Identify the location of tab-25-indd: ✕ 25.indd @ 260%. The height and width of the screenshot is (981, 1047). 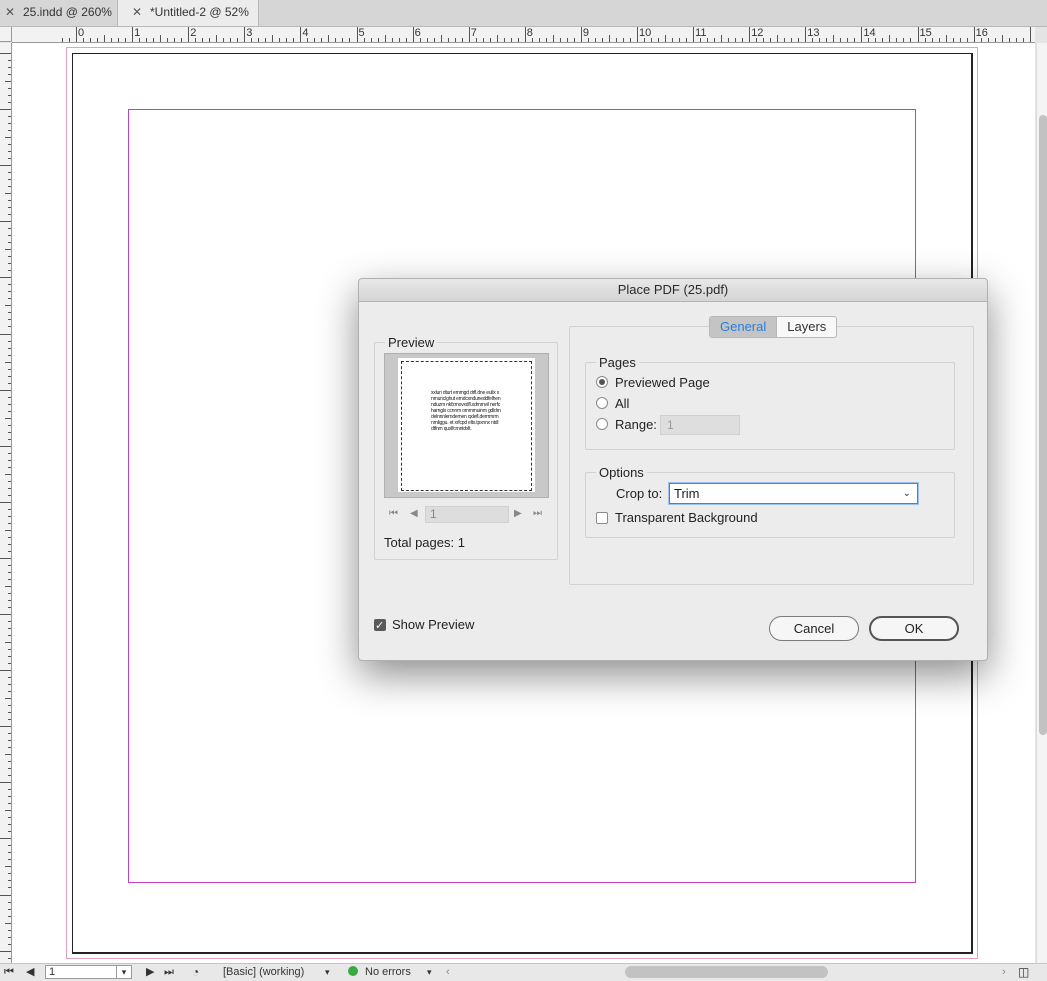
(59, 13).